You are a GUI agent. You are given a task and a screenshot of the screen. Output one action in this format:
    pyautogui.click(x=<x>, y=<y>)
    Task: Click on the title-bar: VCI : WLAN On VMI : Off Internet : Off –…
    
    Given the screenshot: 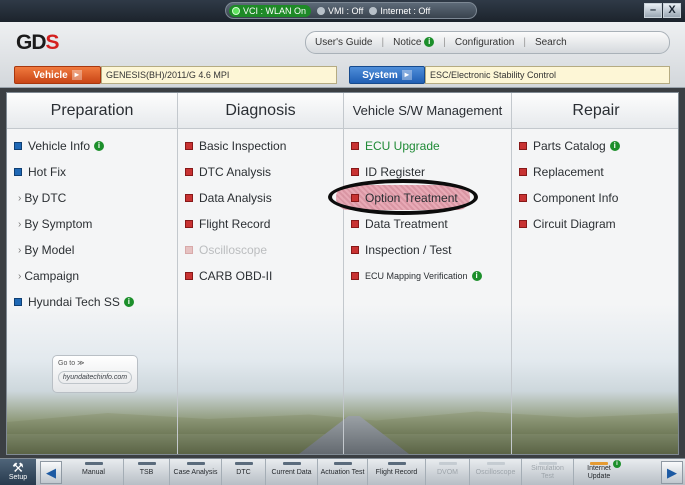 What is the action you would take?
    pyautogui.click(x=342, y=11)
    